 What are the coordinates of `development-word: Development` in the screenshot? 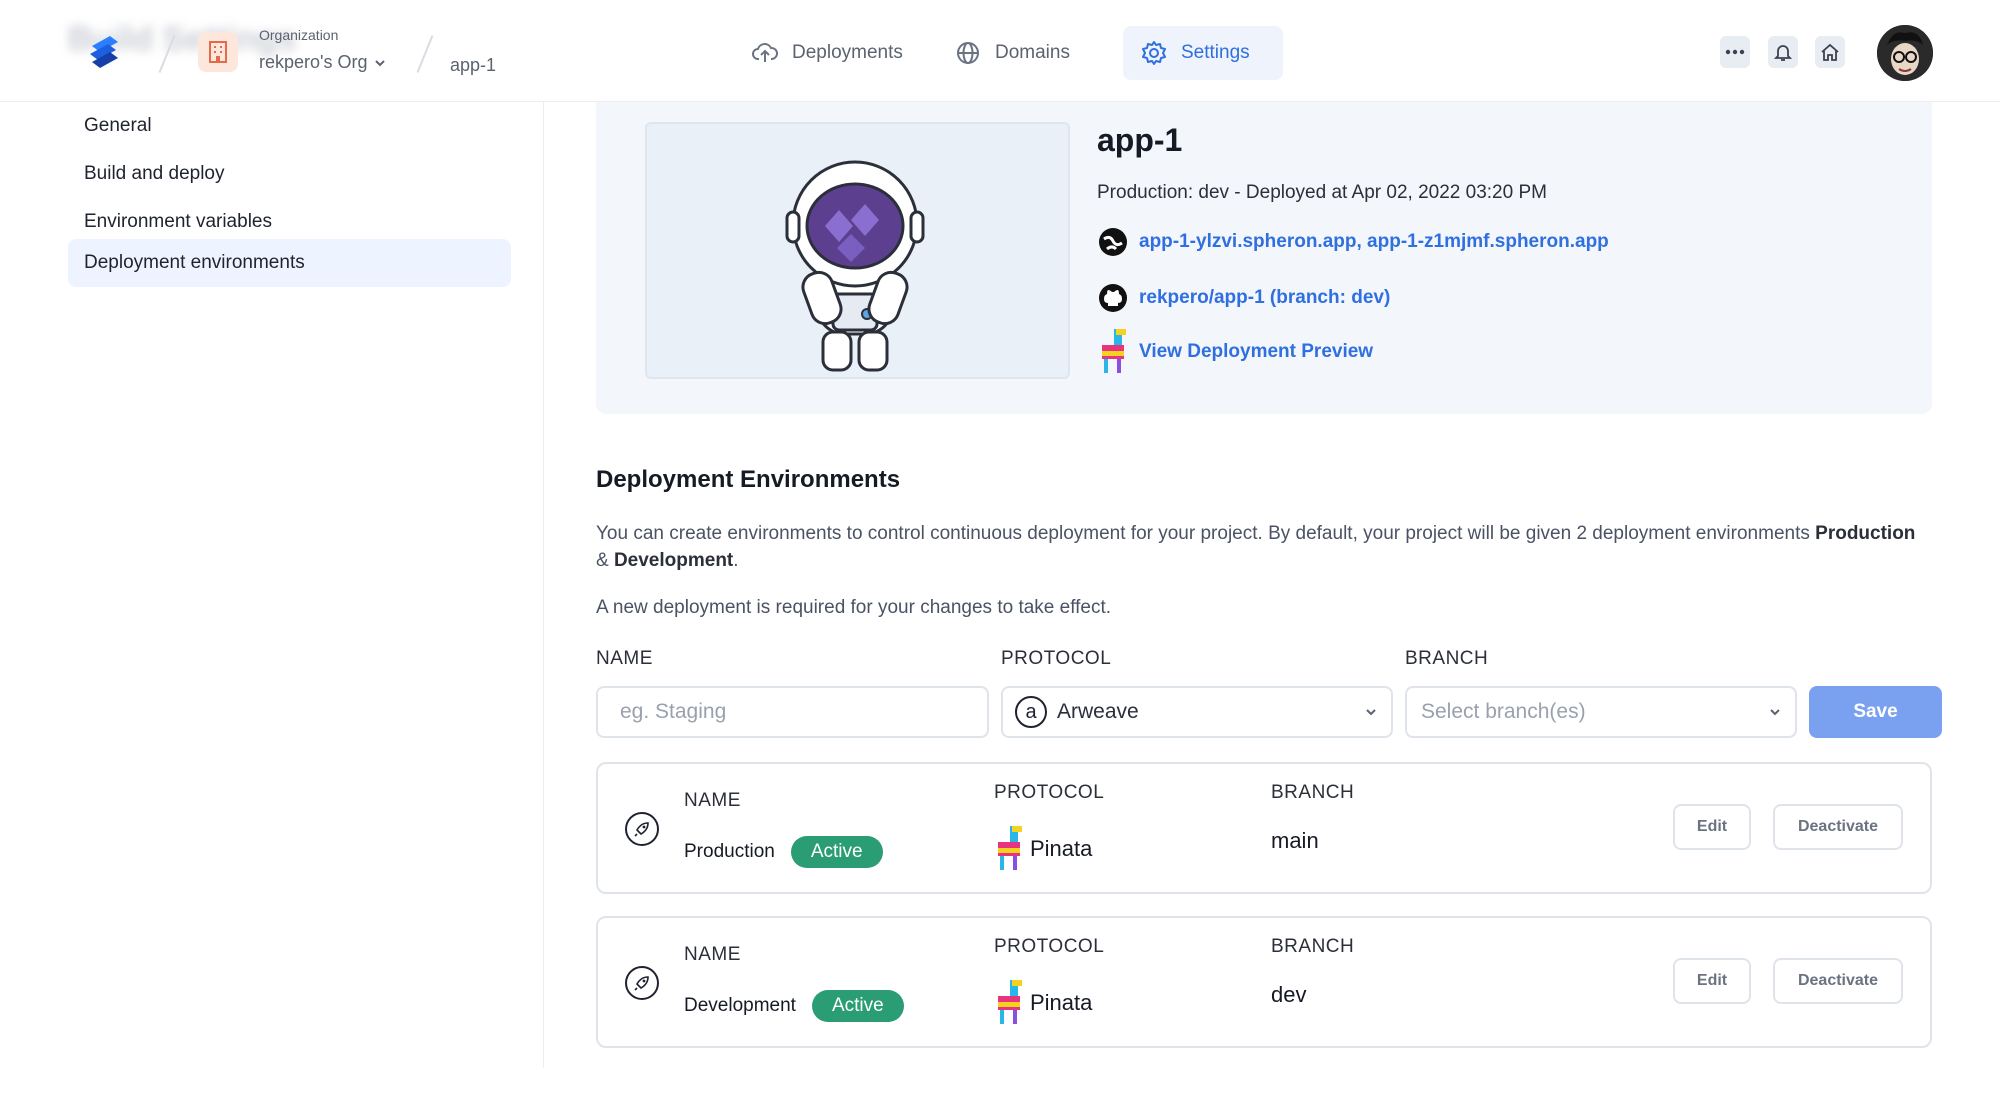 It's located at (673, 560).